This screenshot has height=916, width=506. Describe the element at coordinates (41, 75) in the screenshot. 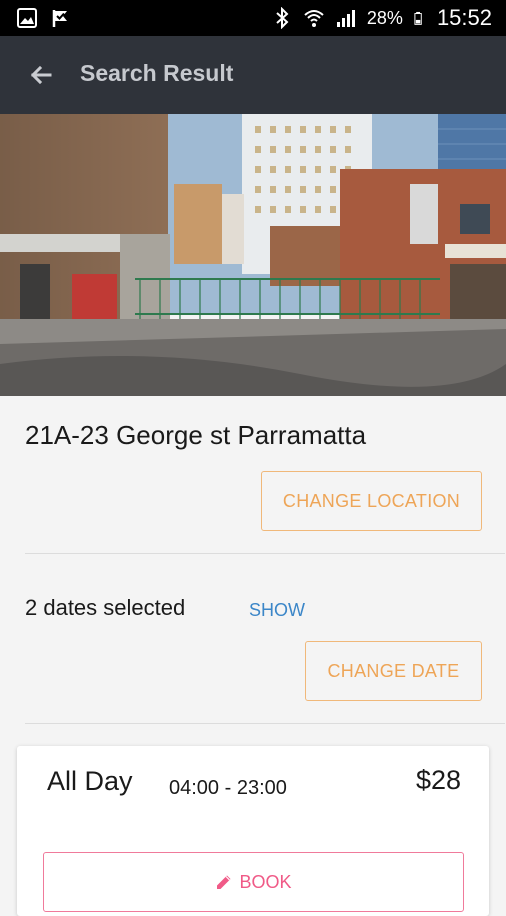

I see `arrow-left-icon` at that location.